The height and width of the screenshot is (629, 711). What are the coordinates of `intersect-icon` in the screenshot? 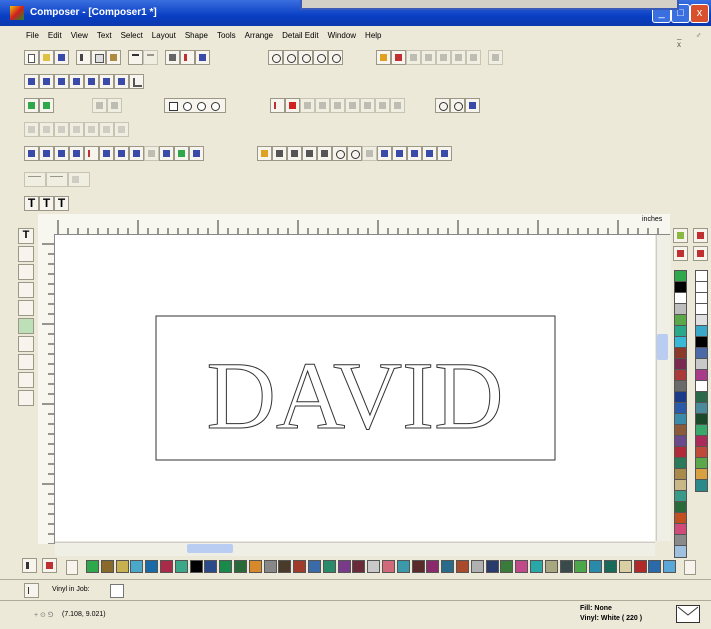 It's located at (136, 153).